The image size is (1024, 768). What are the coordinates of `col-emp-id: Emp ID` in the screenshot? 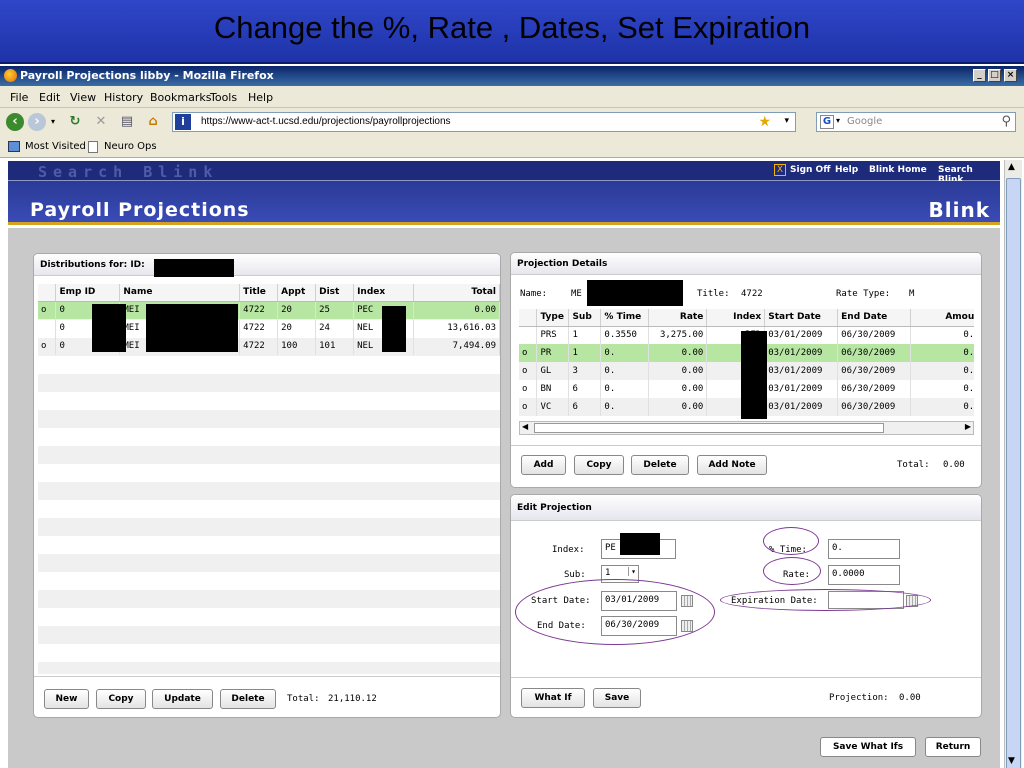 It's located at (88, 293).